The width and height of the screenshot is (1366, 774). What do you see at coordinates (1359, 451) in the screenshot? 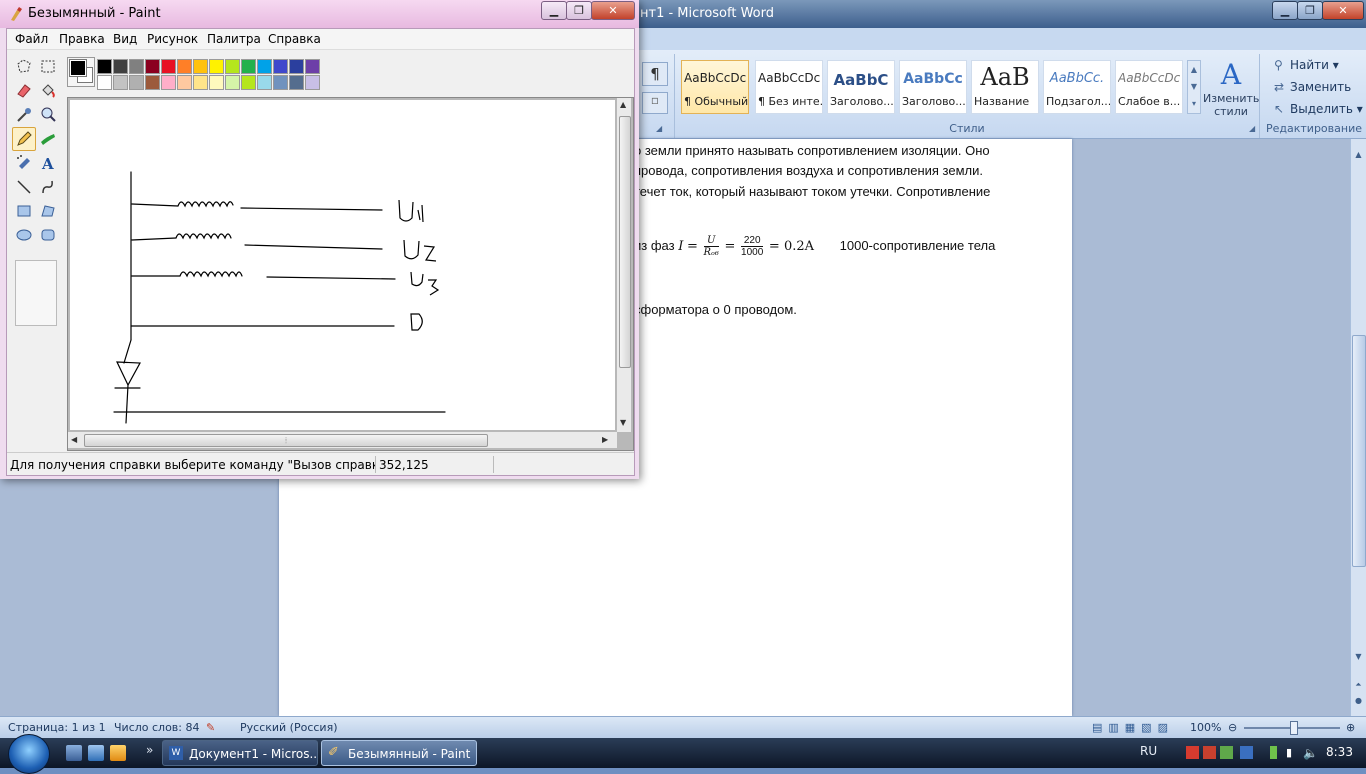
I see `scrollbar-thumb` at bounding box center [1359, 451].